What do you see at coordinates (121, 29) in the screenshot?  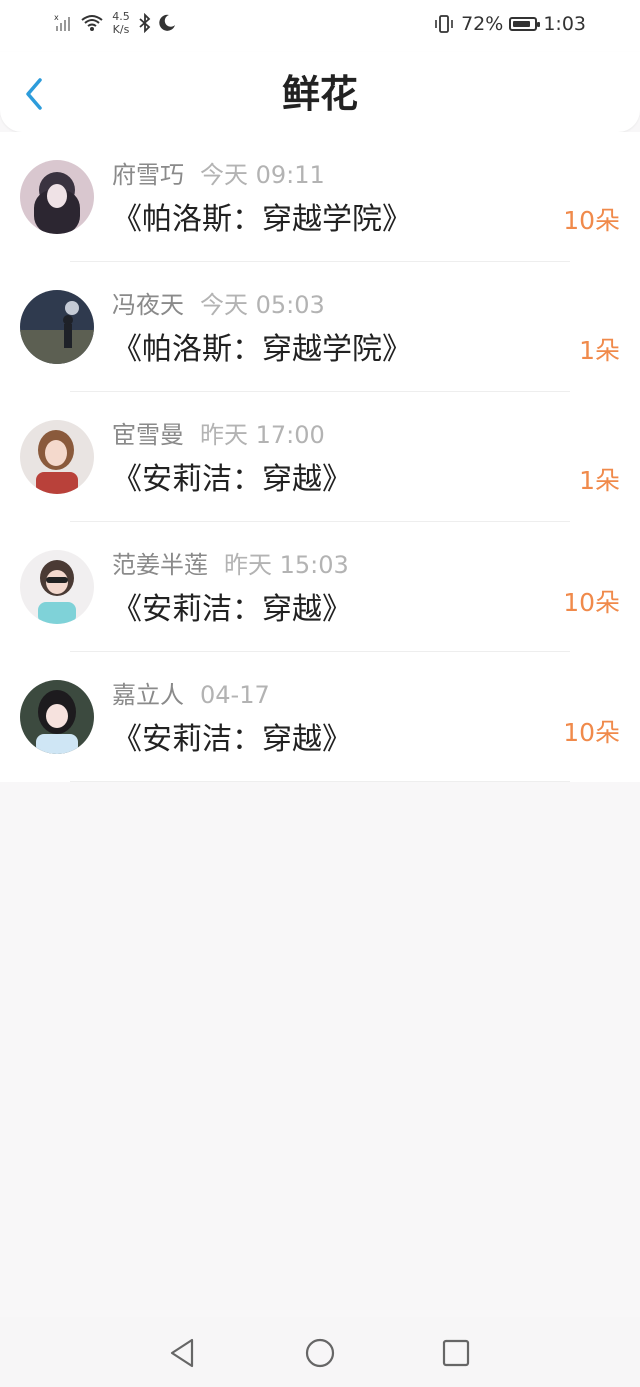 I see `network-speed-unit: K/s` at bounding box center [121, 29].